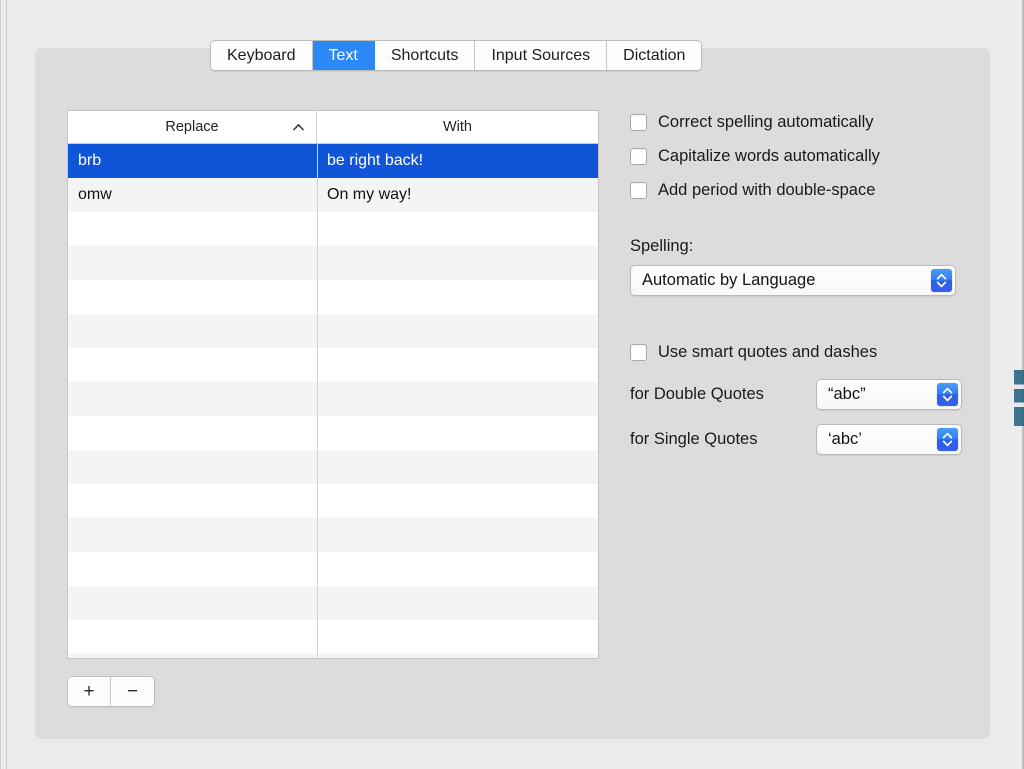 This screenshot has height=769, width=1024. I want to click on double-quotes-popup-value: “abc”, so click(847, 394).